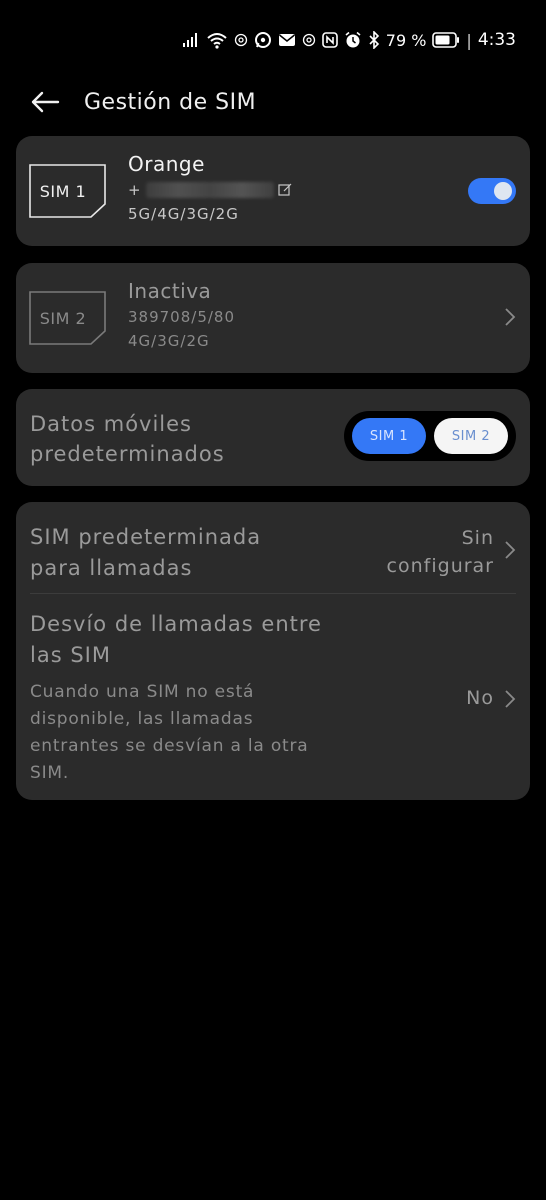 This screenshot has height=1200, width=546. I want to click on battery-icon, so click(446, 40).